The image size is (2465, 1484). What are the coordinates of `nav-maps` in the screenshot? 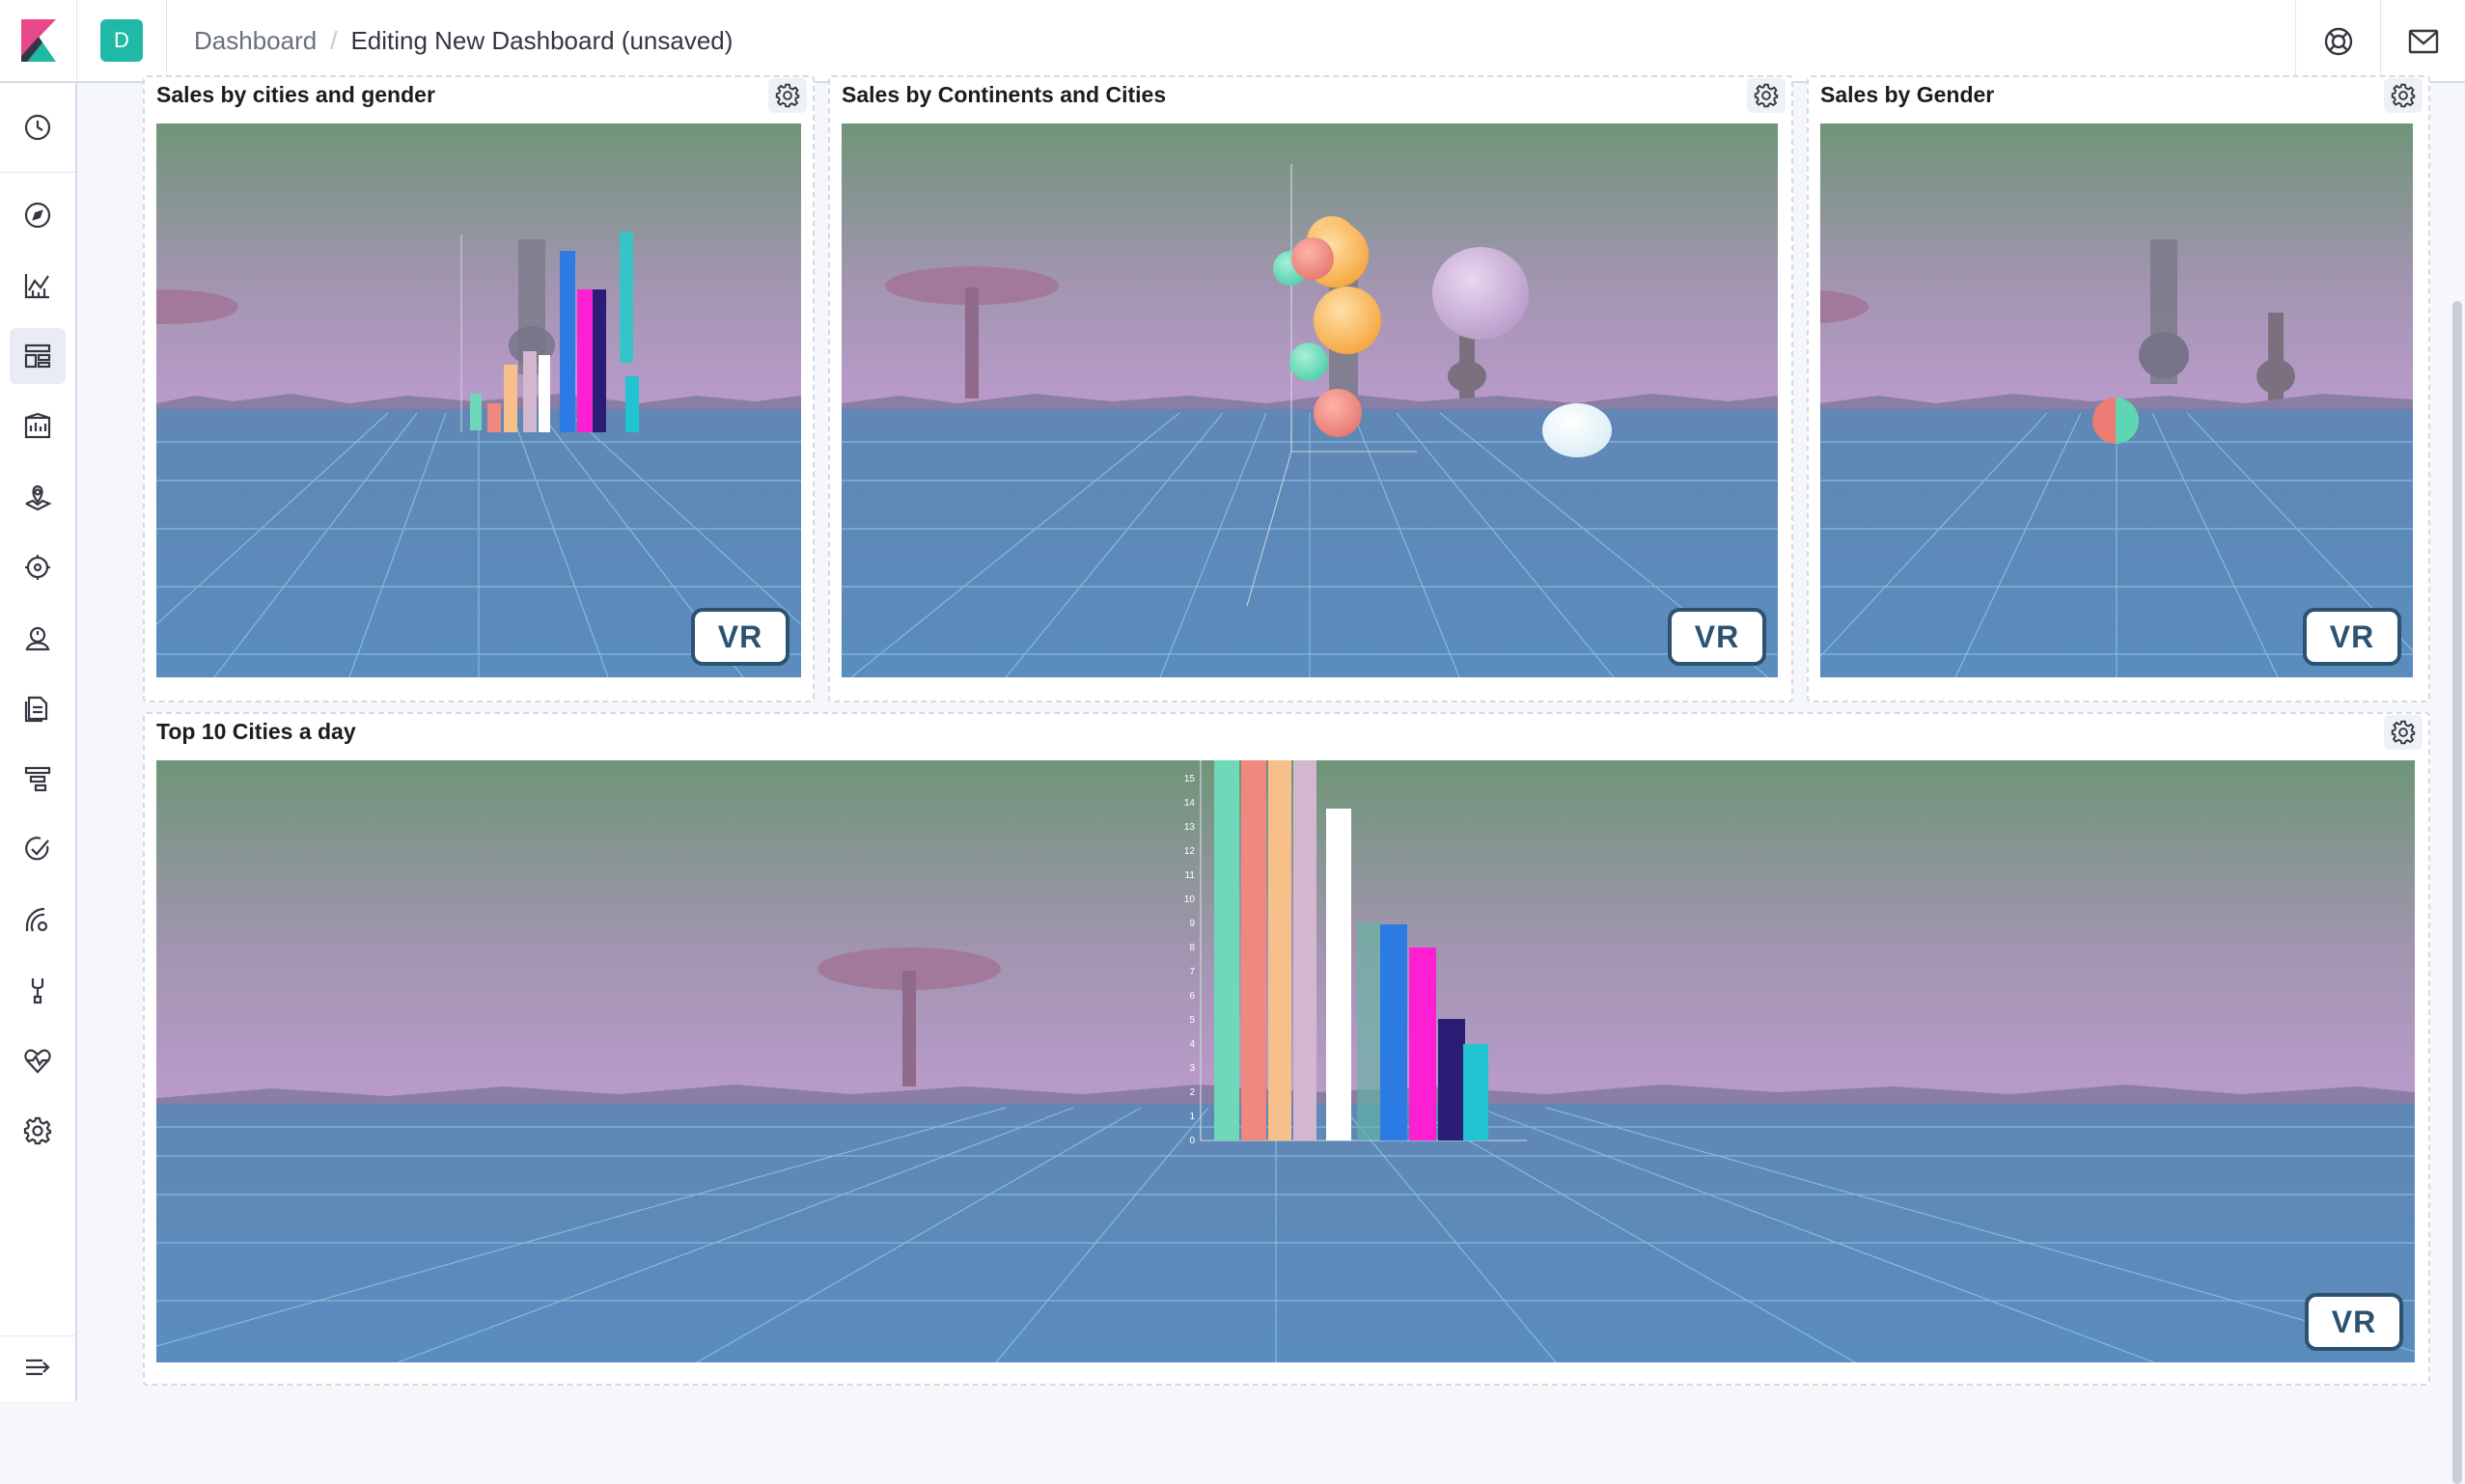 It's located at (38, 497).